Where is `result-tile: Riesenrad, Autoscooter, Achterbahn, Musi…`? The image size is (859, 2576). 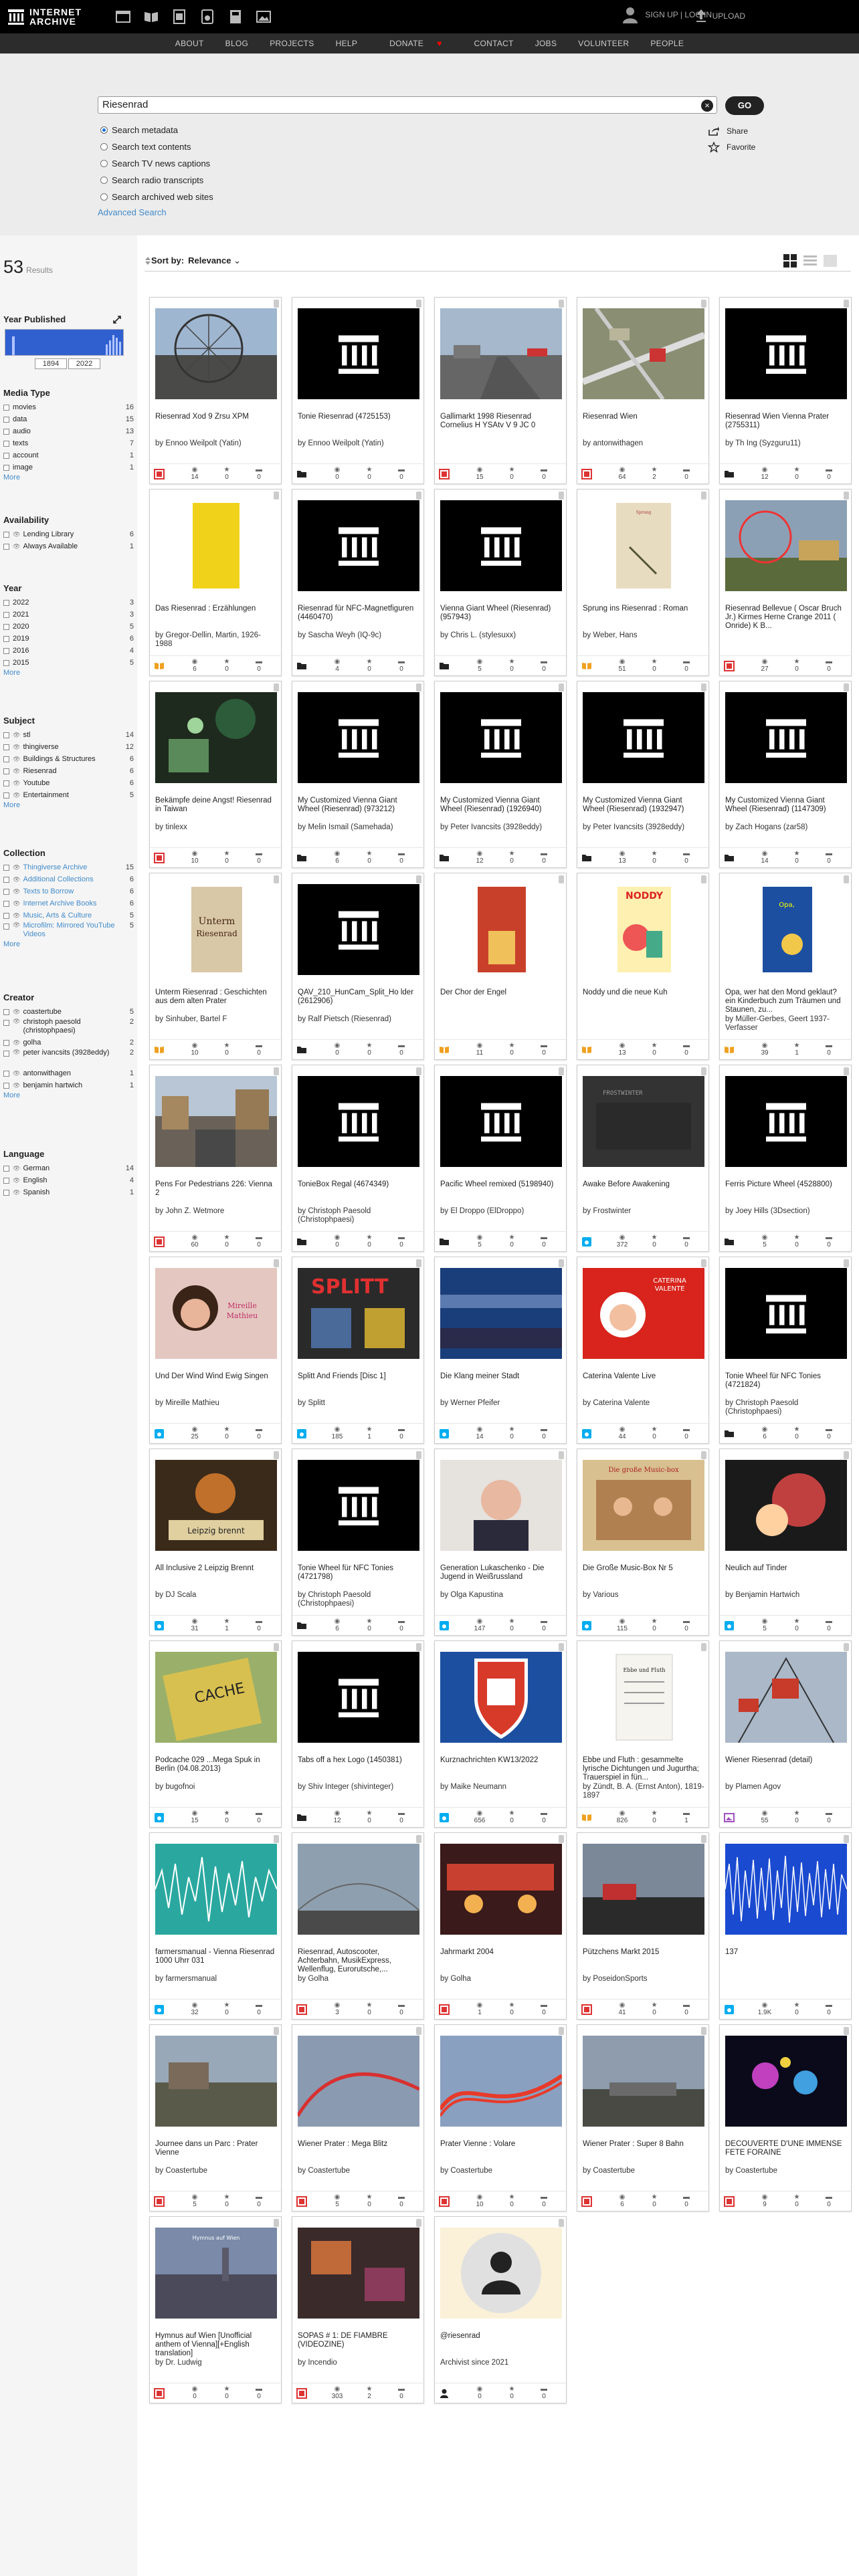 result-tile: Riesenrad, Autoscooter, Achterbahn, Musi… is located at coordinates (358, 1926).